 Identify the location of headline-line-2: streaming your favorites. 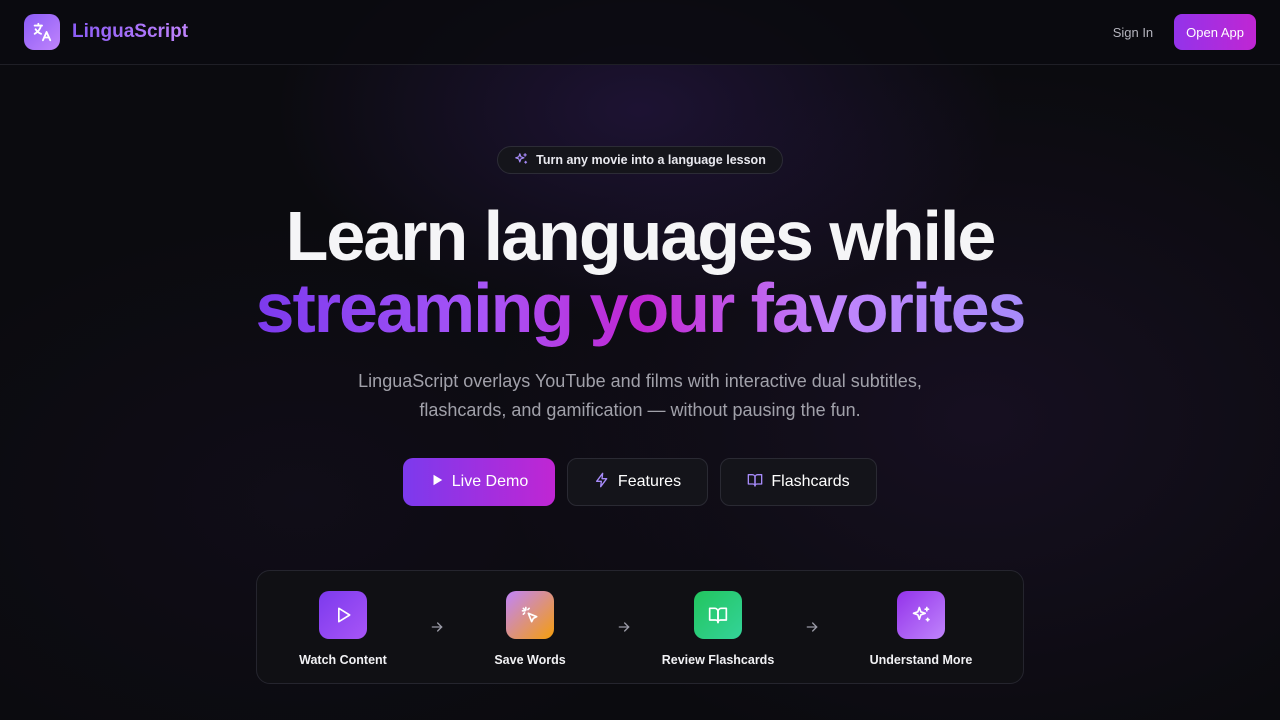
(640, 308).